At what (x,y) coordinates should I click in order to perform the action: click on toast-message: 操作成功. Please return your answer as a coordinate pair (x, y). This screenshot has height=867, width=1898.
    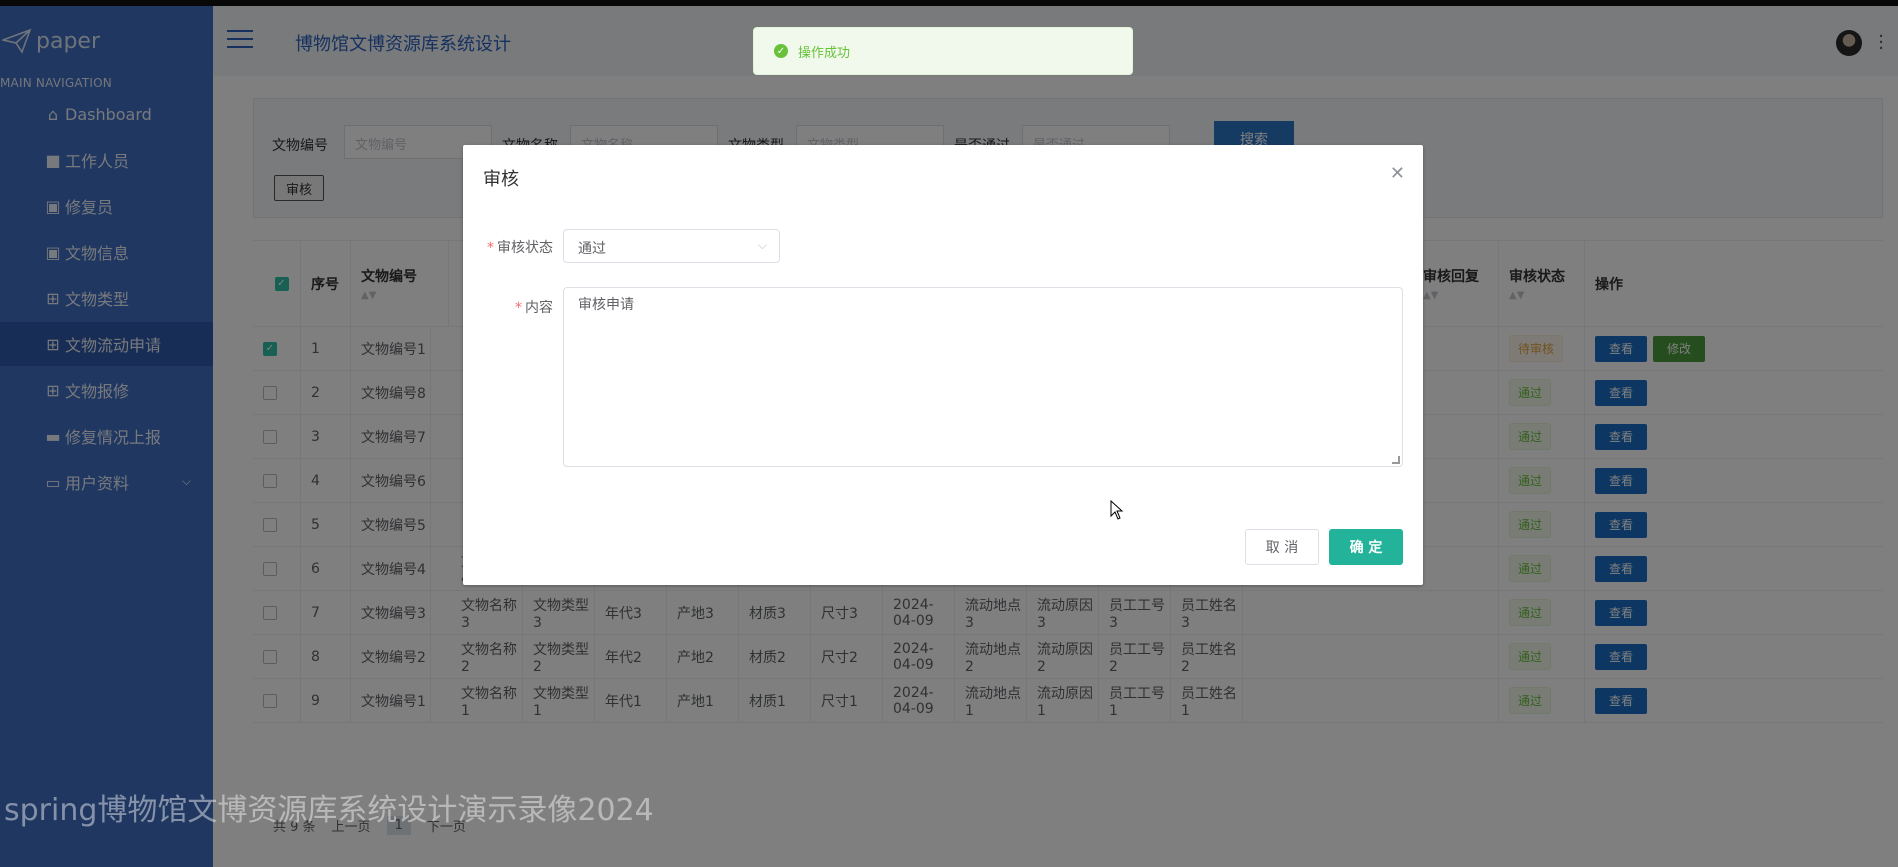
    Looking at the image, I should click on (824, 53).